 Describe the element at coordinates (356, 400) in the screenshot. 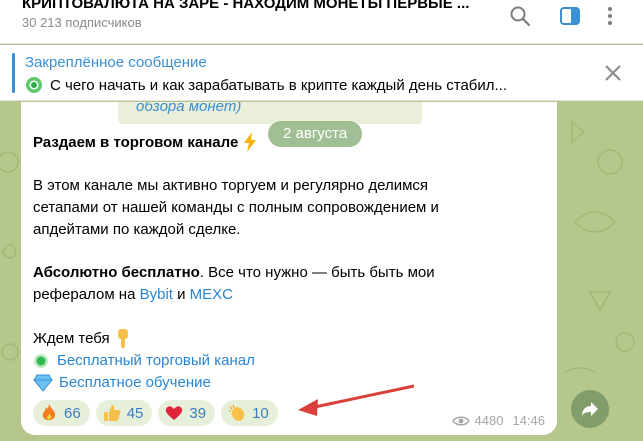

I see `annotation-arrow` at that location.